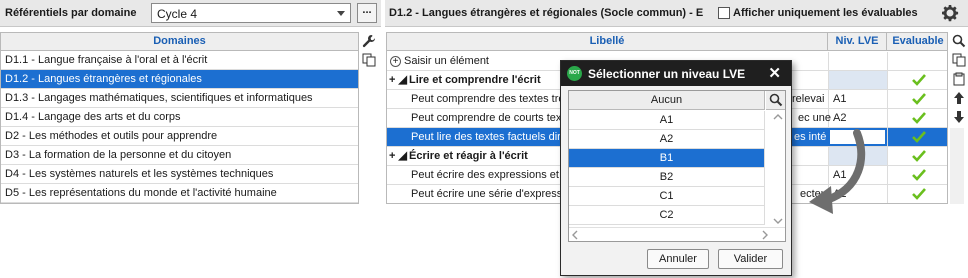  What do you see at coordinates (667, 158) in the screenshot?
I see `level-option-selected: B1` at bounding box center [667, 158].